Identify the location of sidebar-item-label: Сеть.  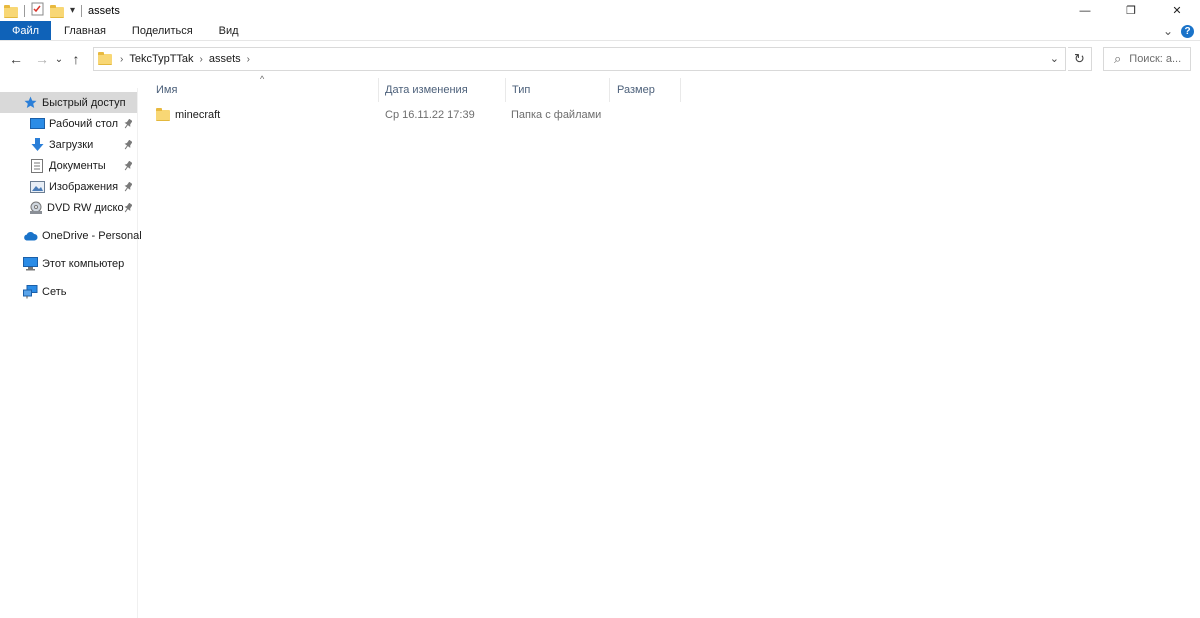
(54, 291).